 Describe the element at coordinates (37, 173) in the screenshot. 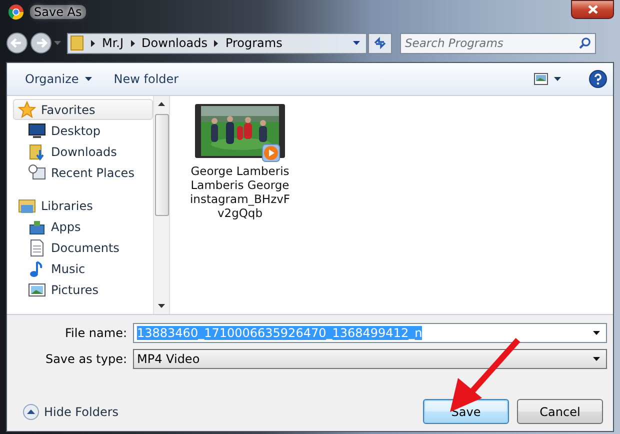

I see `clock-document-icon` at that location.